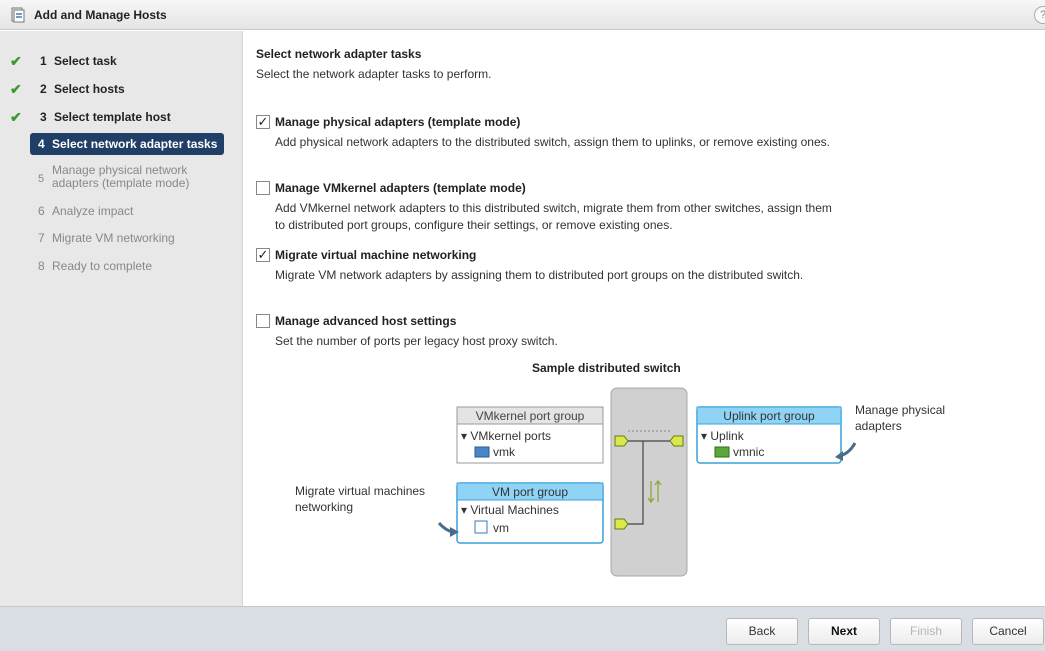  What do you see at coordinates (102, 266) in the screenshot?
I see `step-label: Ready to complete` at bounding box center [102, 266].